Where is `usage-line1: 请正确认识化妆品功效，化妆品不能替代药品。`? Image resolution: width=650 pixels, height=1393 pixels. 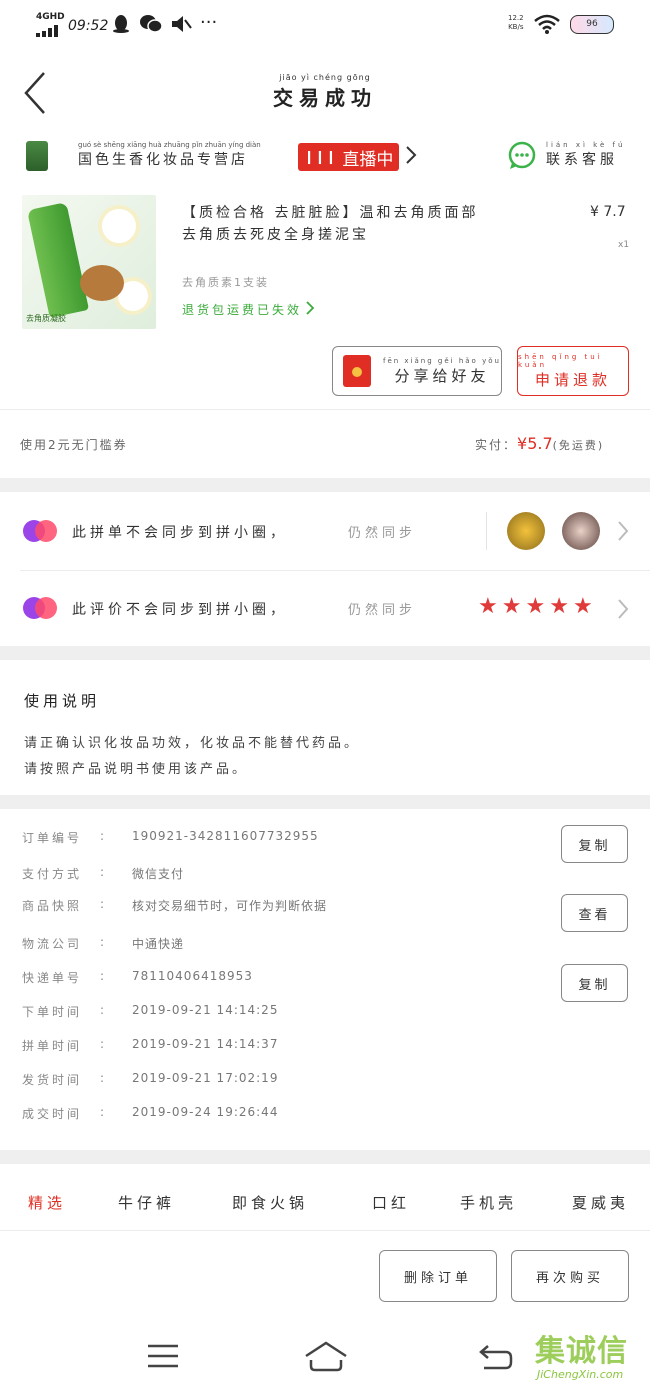 usage-line1: 请正确认识化妆品功效，化妆品不能替代药品。 is located at coordinates (192, 743).